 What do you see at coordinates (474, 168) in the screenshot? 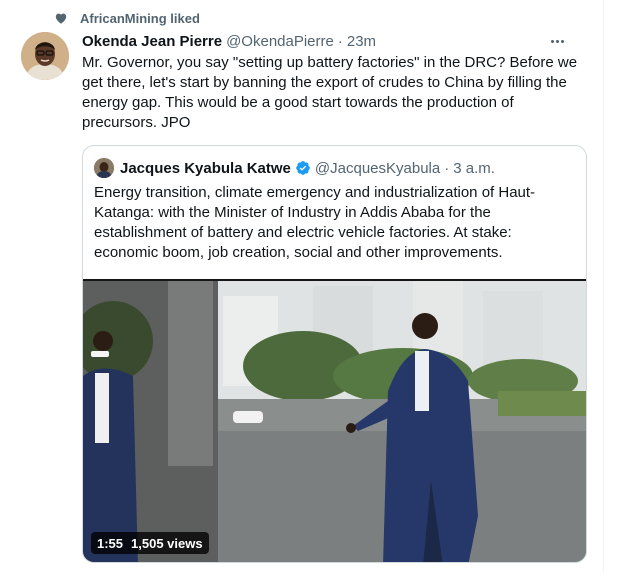
I see `quoted-timestamp: 3 a.m.` at bounding box center [474, 168].